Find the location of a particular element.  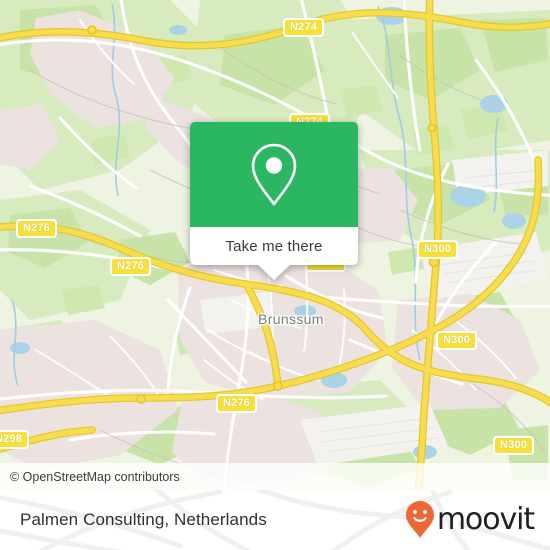

take-me-there-label: Take me there is located at coordinates (274, 246).